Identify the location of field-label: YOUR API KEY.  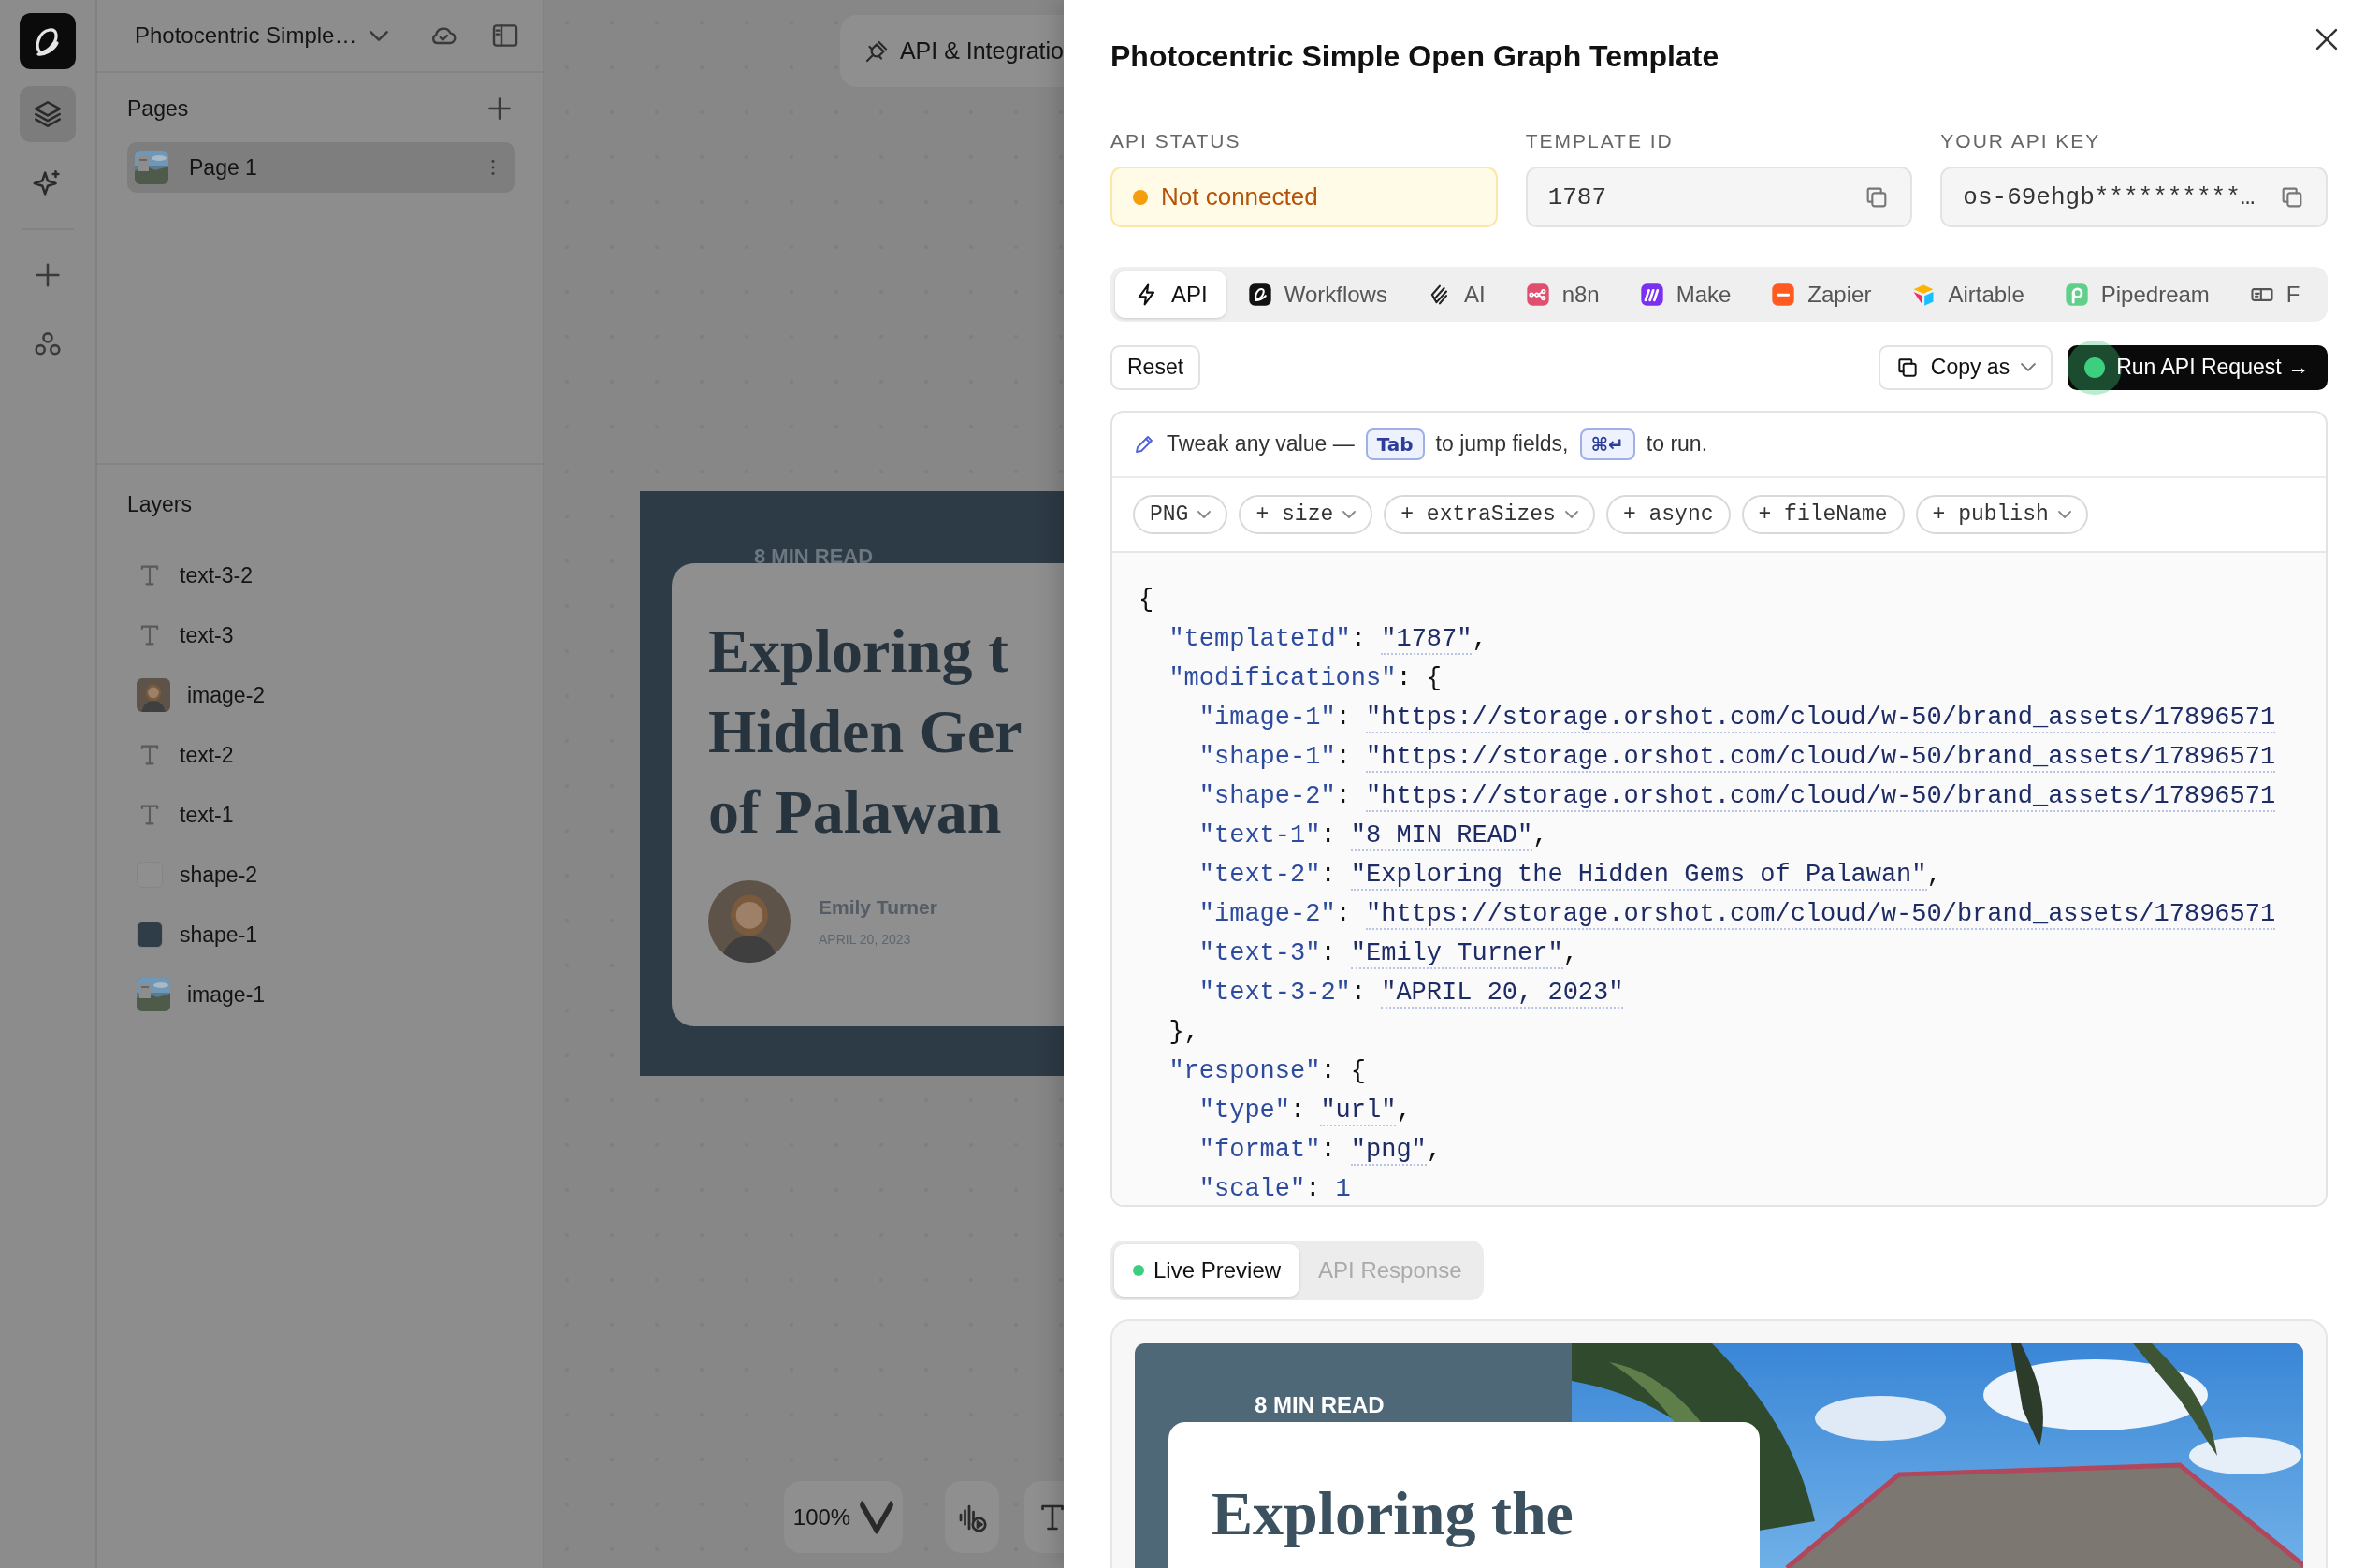
(2021, 141).